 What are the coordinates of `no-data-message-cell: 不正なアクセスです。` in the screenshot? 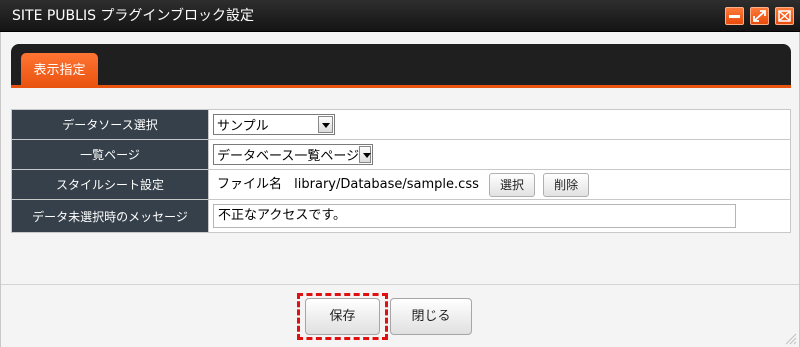 It's located at (499, 216).